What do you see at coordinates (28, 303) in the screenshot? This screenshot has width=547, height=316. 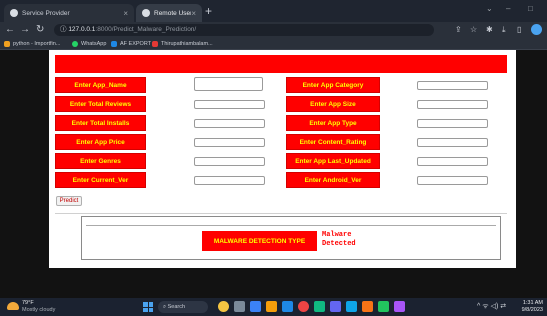 I see `weather-temperature: 79°F` at bounding box center [28, 303].